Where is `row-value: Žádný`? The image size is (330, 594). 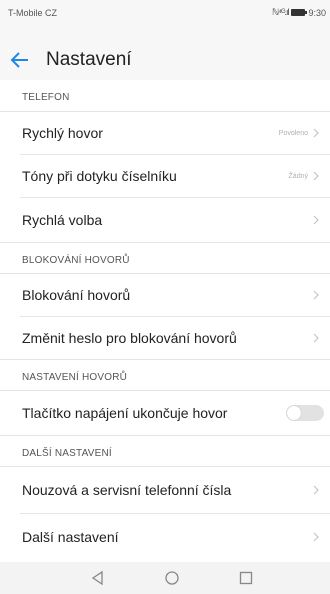
row-value: Žádný is located at coordinates (298, 176).